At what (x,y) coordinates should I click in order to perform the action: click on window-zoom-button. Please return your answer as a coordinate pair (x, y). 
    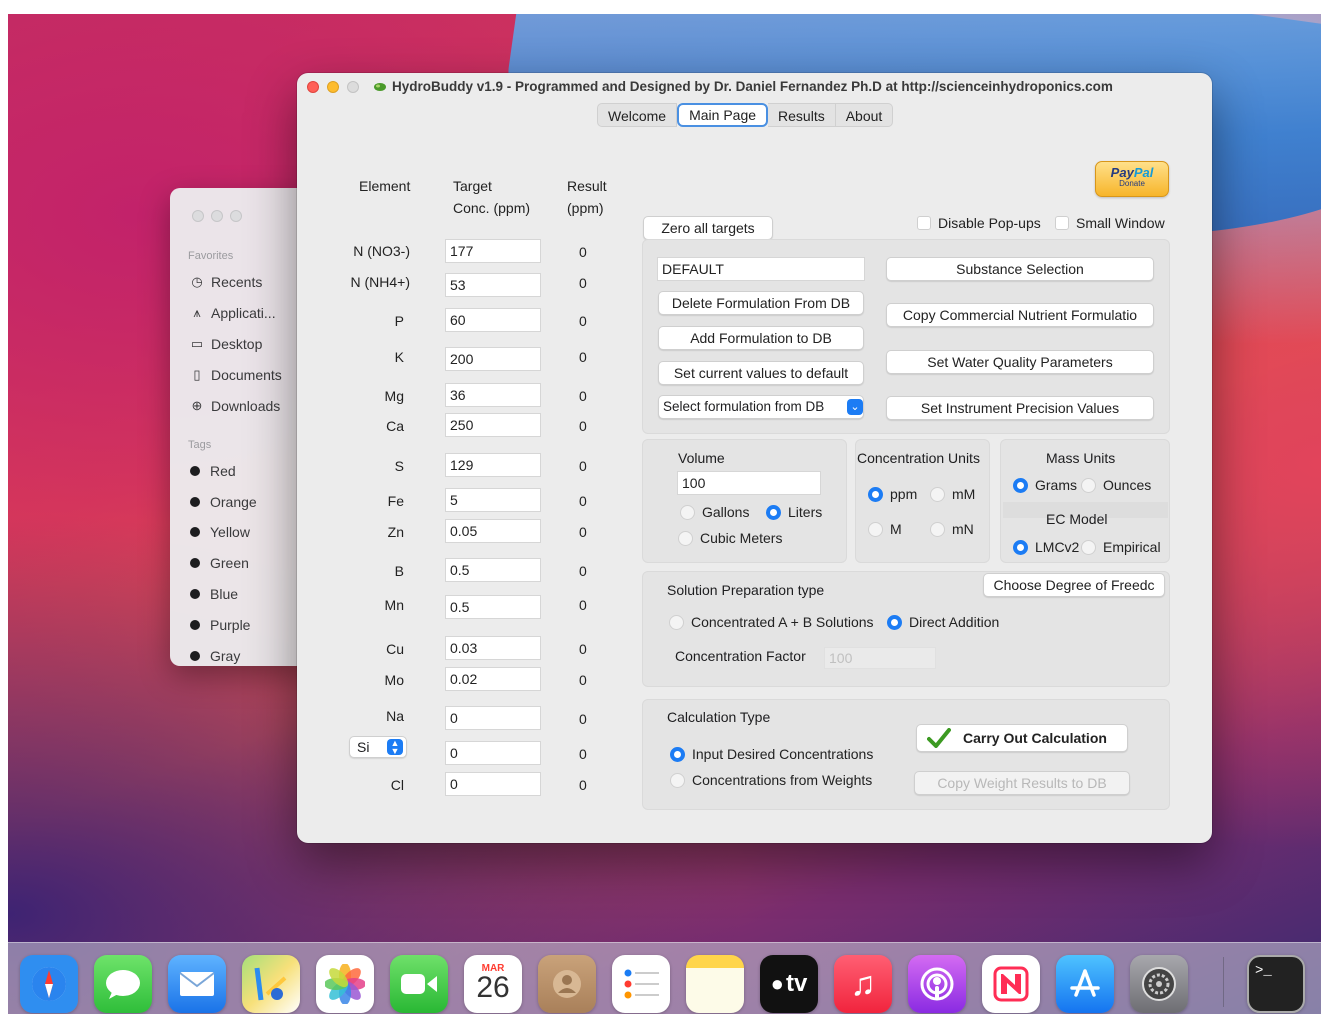
    Looking at the image, I should click on (353, 87).